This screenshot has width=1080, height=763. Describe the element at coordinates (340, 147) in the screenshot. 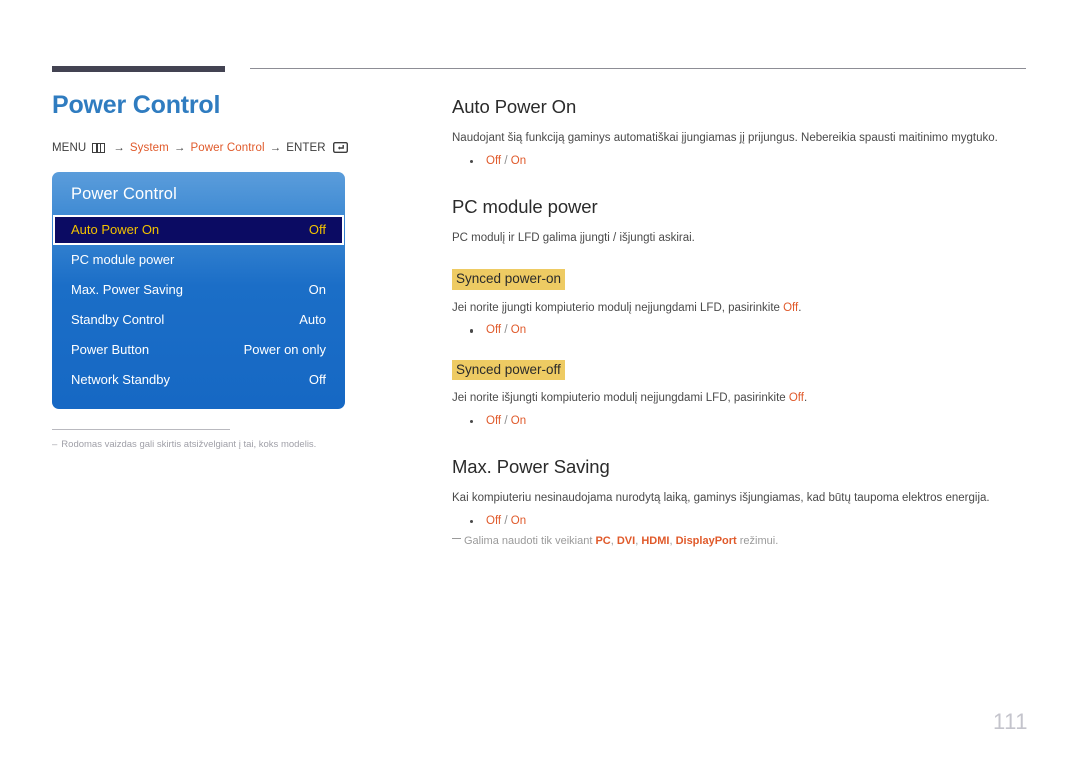

I see `enter-key-icon` at that location.